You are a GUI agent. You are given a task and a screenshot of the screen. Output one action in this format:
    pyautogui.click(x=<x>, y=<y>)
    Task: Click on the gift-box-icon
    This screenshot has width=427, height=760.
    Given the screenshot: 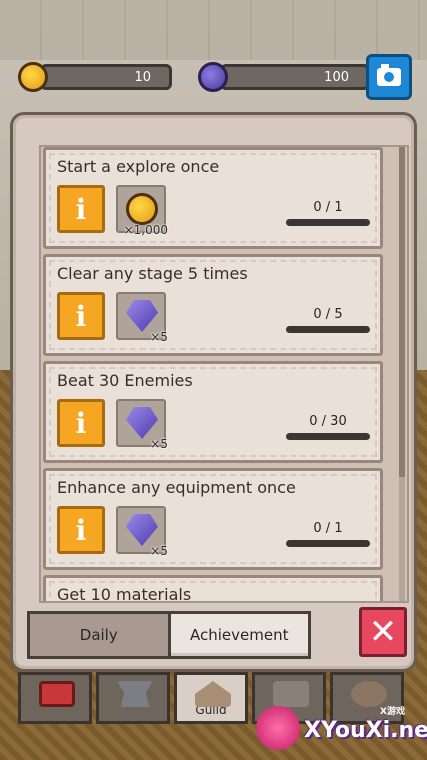 What is the action you would take?
    pyautogui.click(x=57, y=694)
    